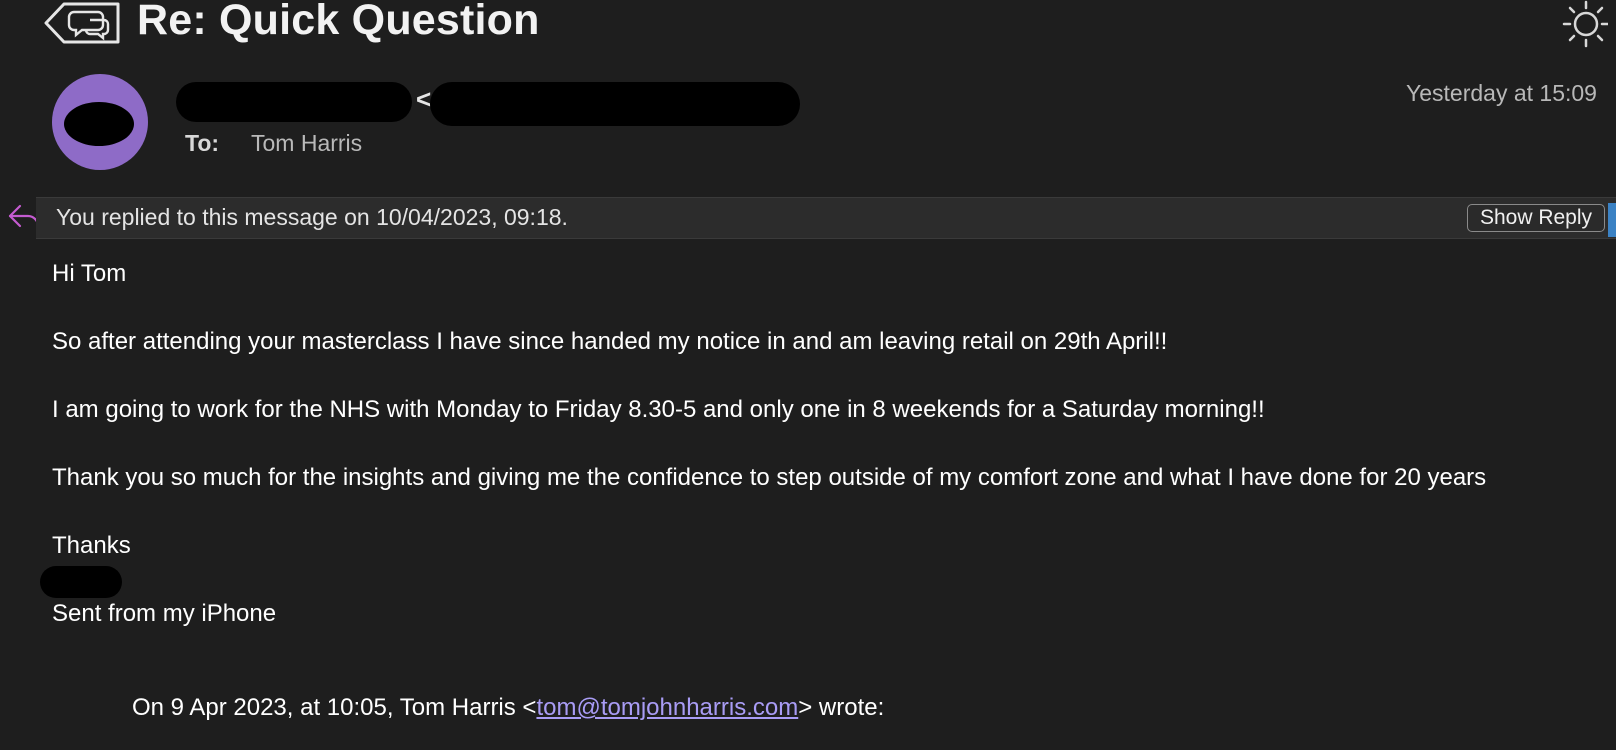 This screenshot has height=750, width=1616. I want to click on recipient-name: Tom Harris, so click(306, 143).